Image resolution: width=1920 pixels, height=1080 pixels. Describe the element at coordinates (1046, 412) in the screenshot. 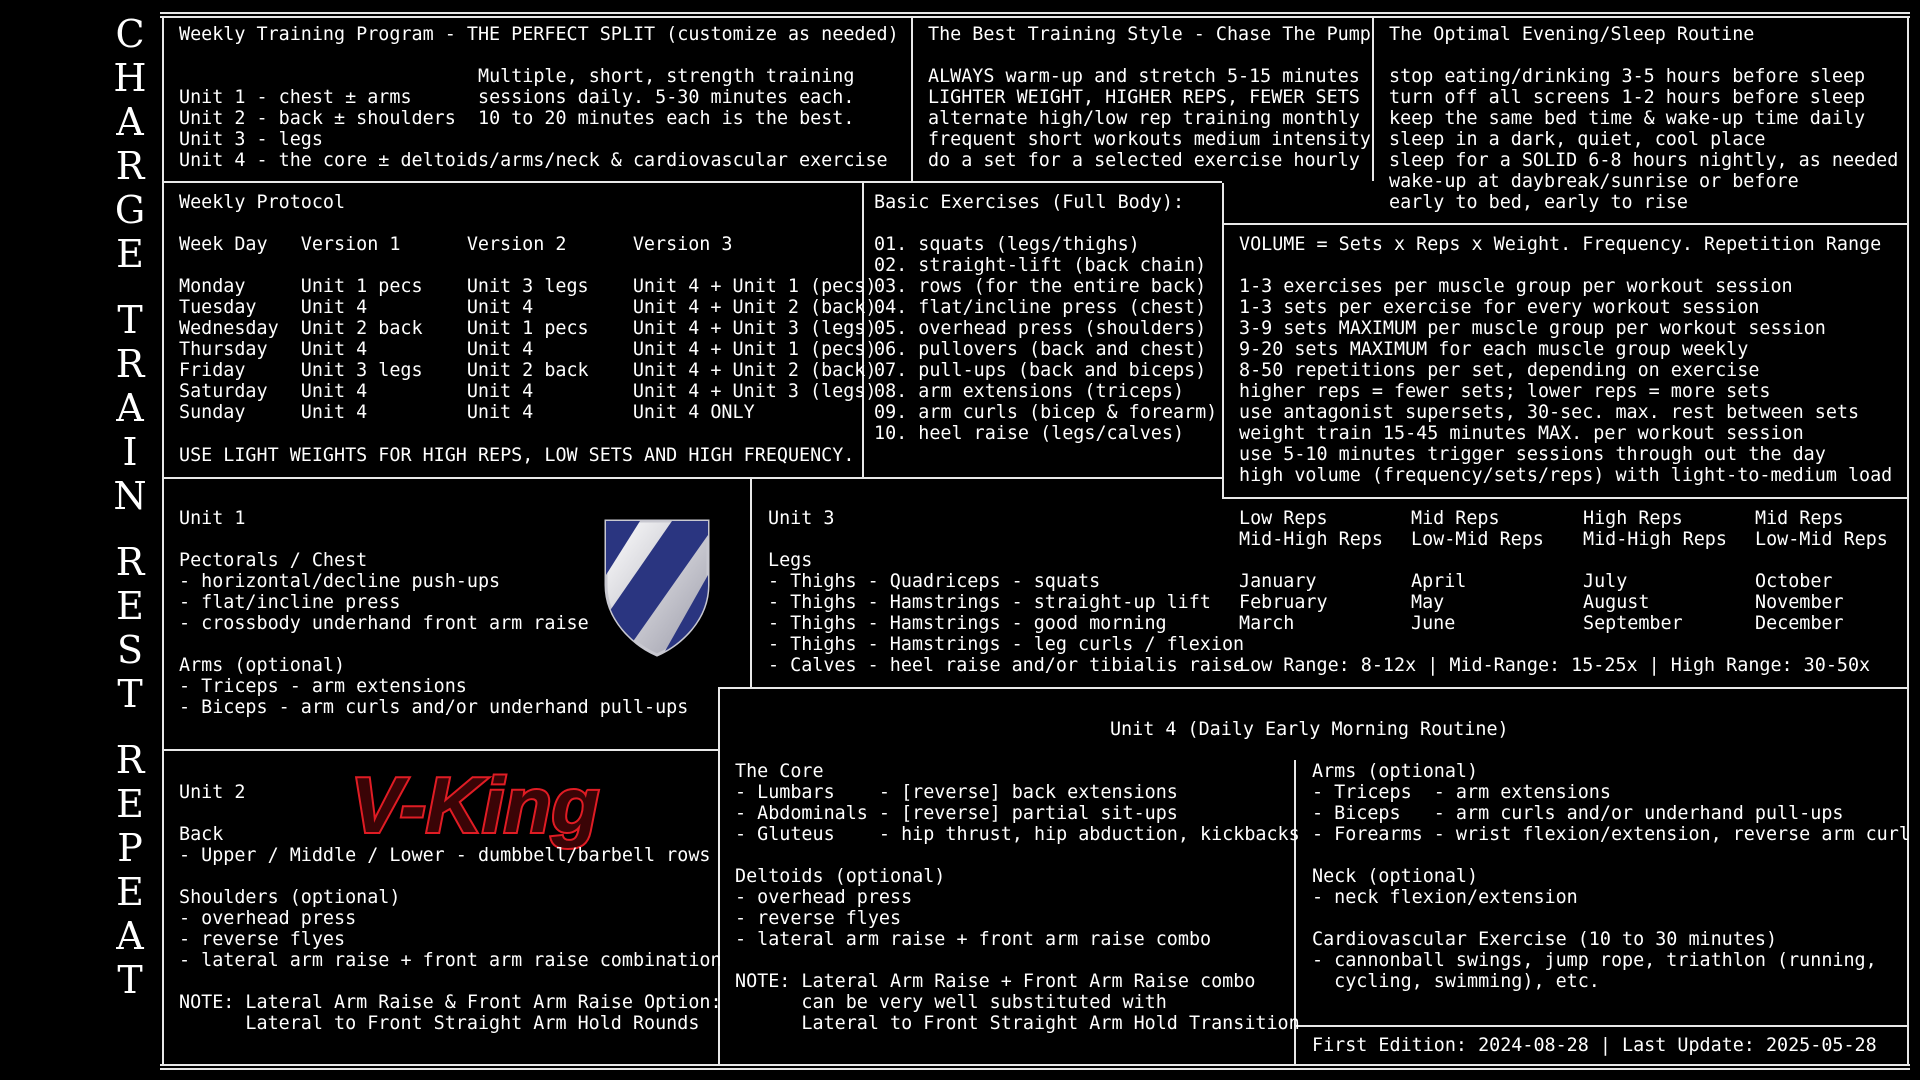

I see `exercise-item: 09. arm curls (bicep & forearm)` at that location.